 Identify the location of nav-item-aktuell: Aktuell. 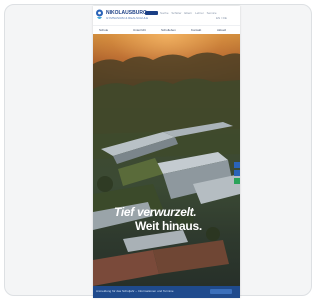
(221, 30).